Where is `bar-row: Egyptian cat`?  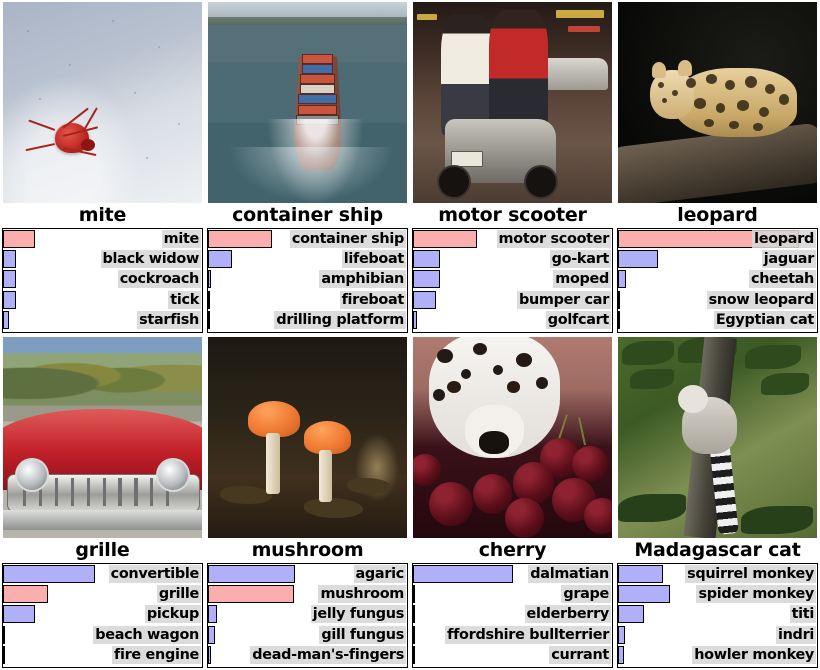
bar-row: Egyptian cat is located at coordinates (717, 320).